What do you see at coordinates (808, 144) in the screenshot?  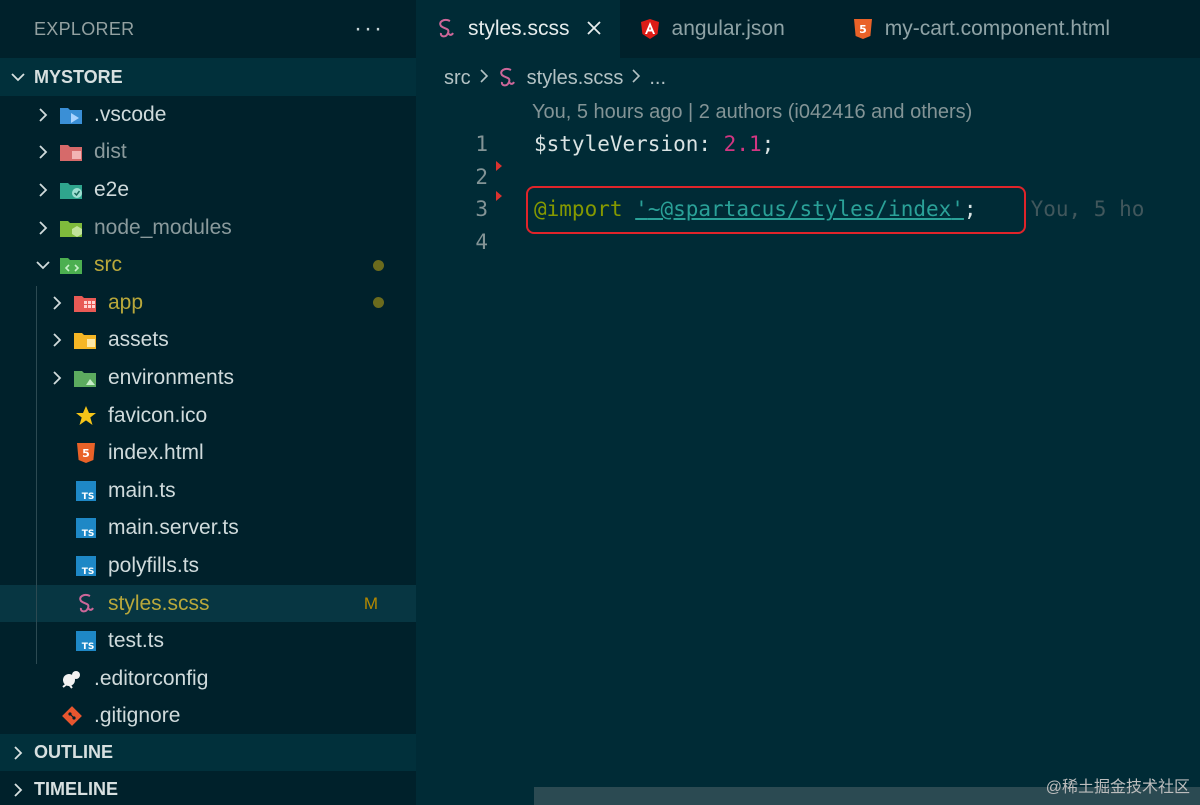 I see `code-line: 1 $styleVersion: 2.1;` at bounding box center [808, 144].